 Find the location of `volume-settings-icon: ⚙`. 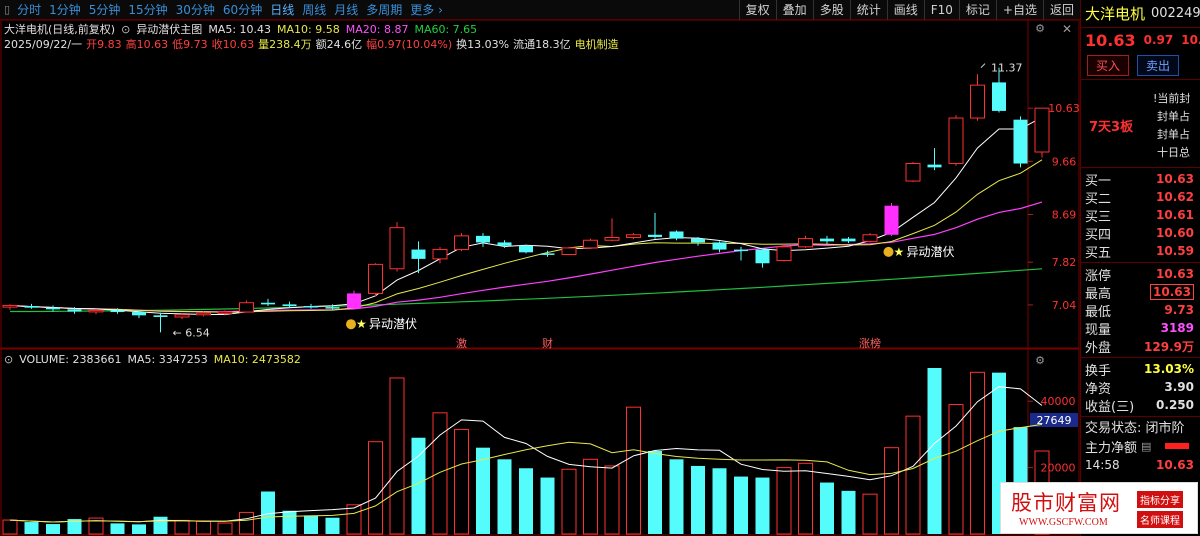

volume-settings-icon: ⚙ is located at coordinates (1040, 360).